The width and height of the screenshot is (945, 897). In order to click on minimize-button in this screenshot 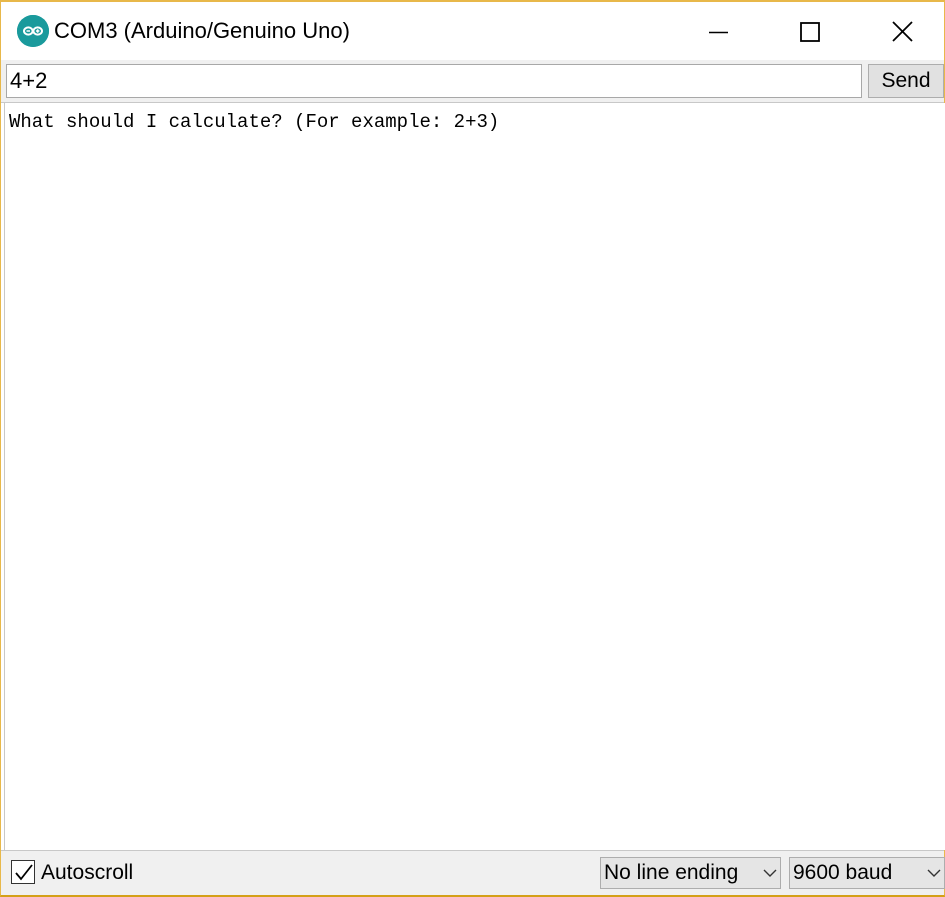, I will do `click(718, 31)`.